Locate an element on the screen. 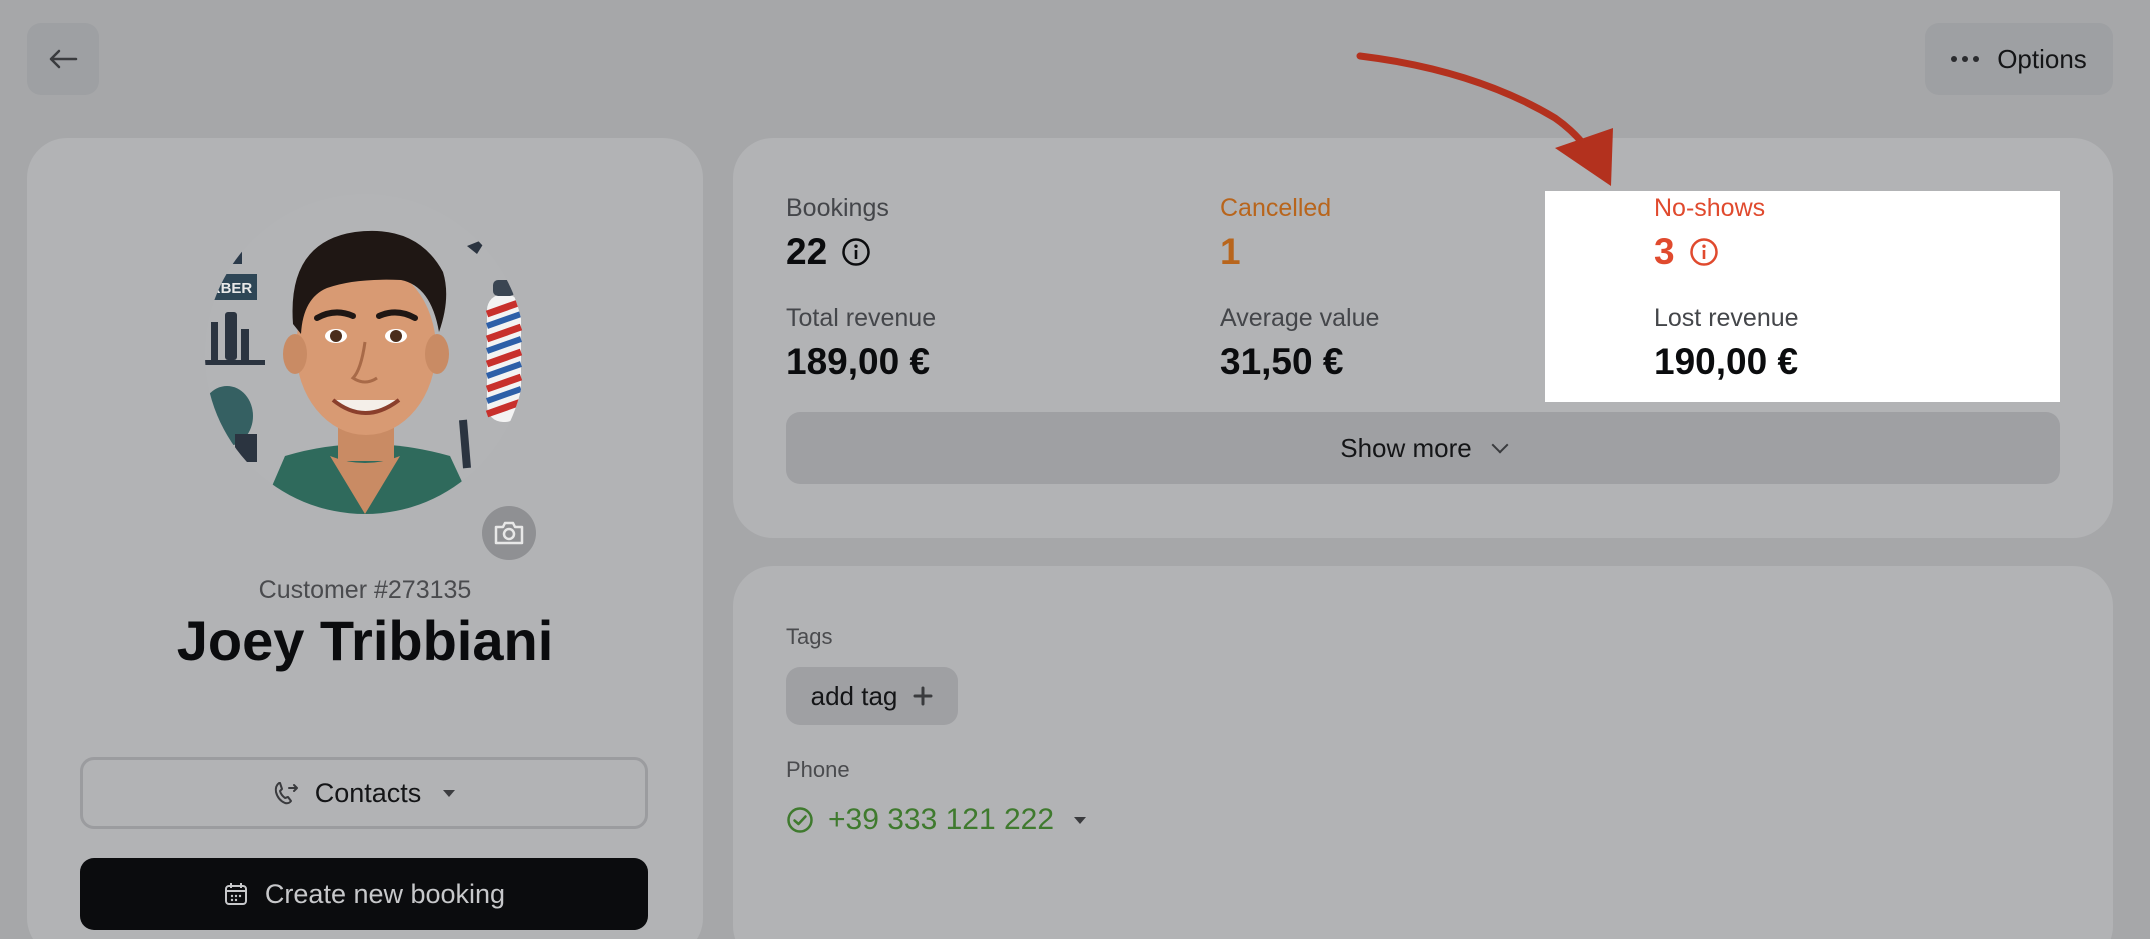  stat-lost-revenue: Lost revenue 190,00 € is located at coordinates (1726, 343).